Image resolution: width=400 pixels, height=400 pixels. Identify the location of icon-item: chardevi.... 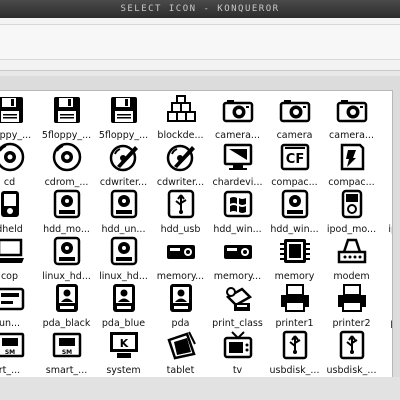
(237, 166).